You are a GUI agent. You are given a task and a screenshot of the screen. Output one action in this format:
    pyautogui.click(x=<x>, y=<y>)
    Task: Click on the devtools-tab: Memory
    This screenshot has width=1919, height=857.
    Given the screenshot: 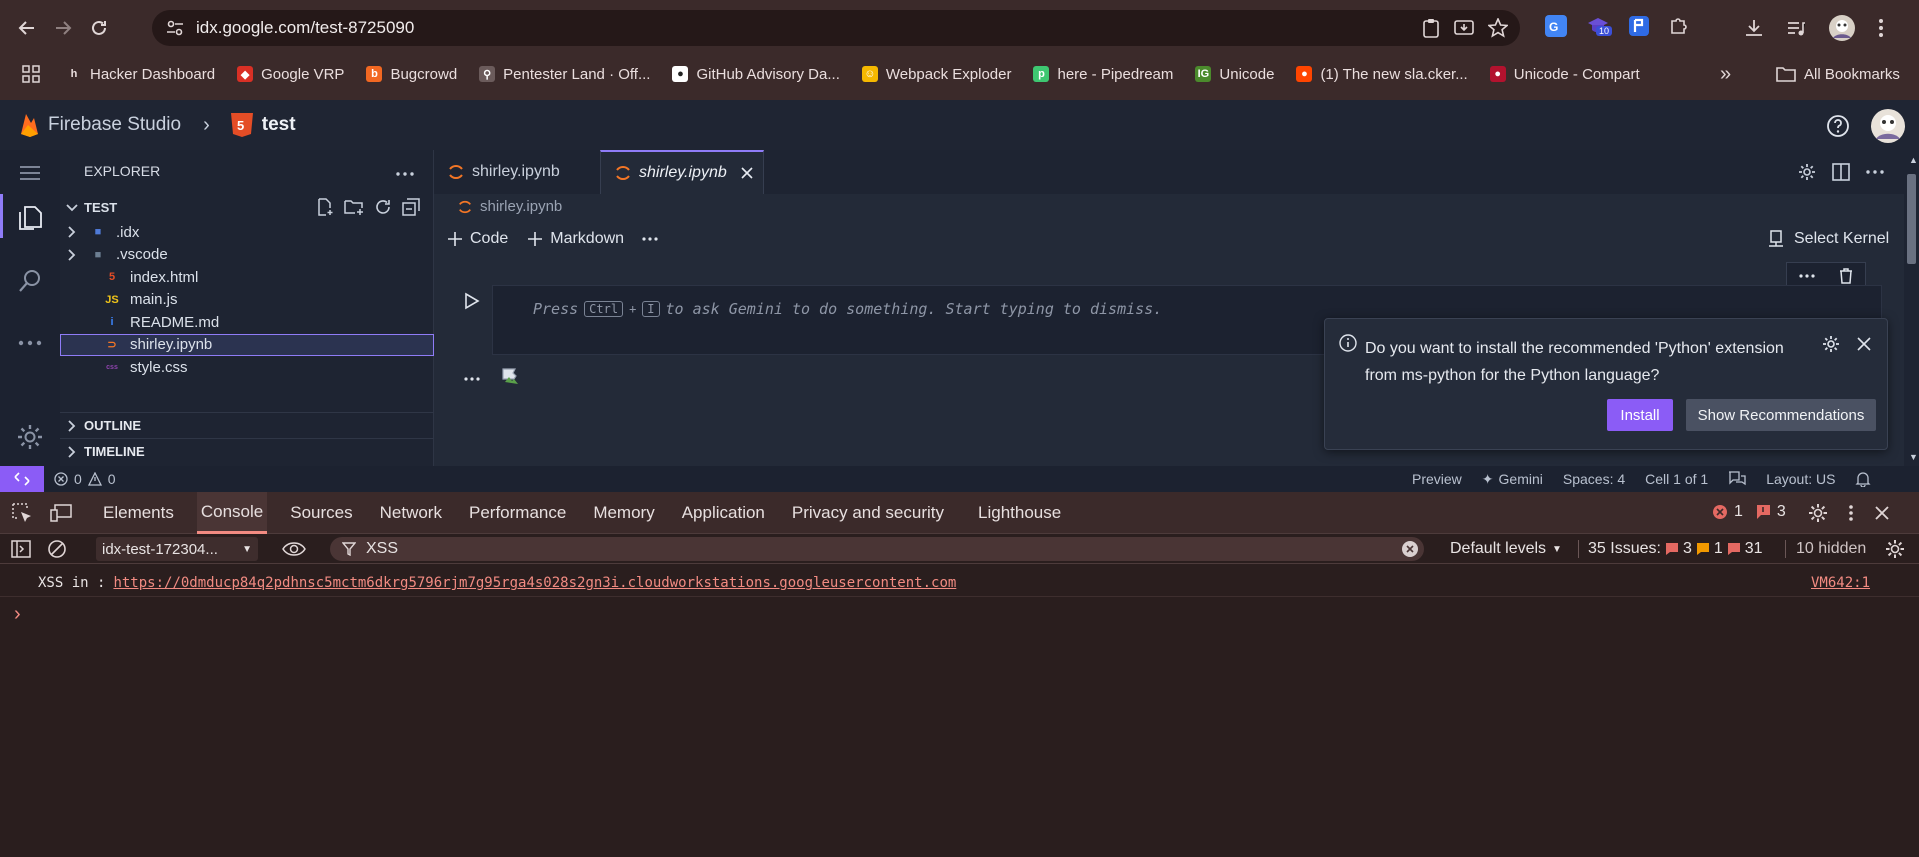 What is the action you would take?
    pyautogui.click(x=623, y=513)
    